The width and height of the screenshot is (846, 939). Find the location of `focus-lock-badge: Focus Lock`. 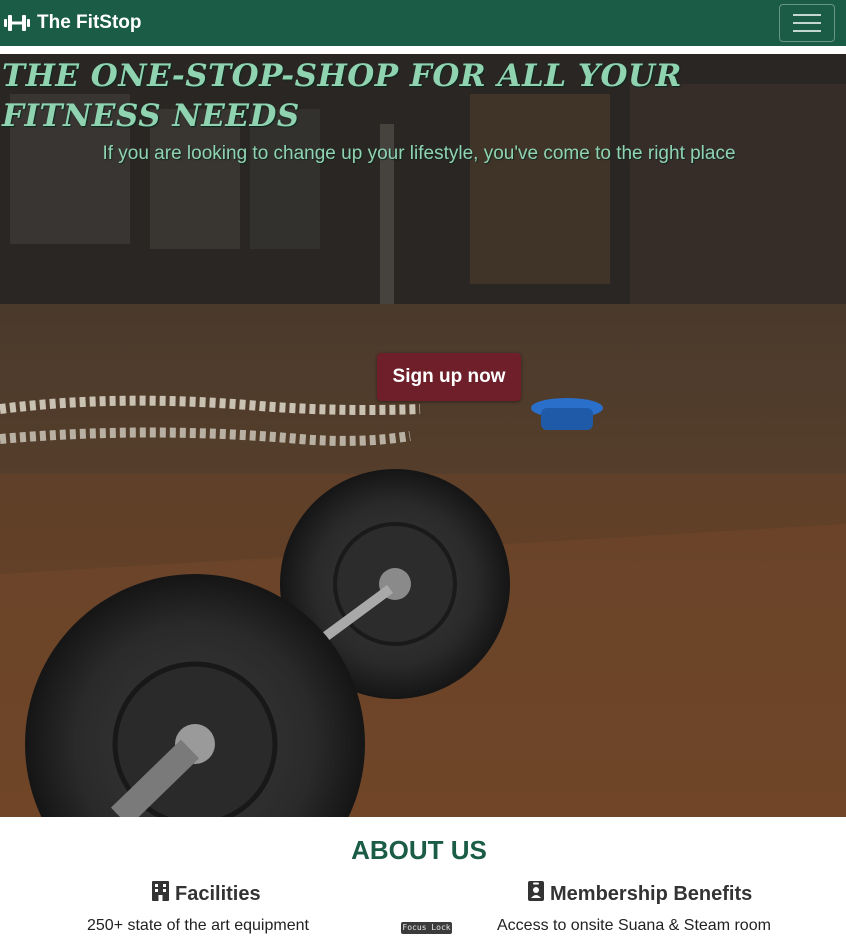

focus-lock-badge: Focus Lock is located at coordinates (426, 928).